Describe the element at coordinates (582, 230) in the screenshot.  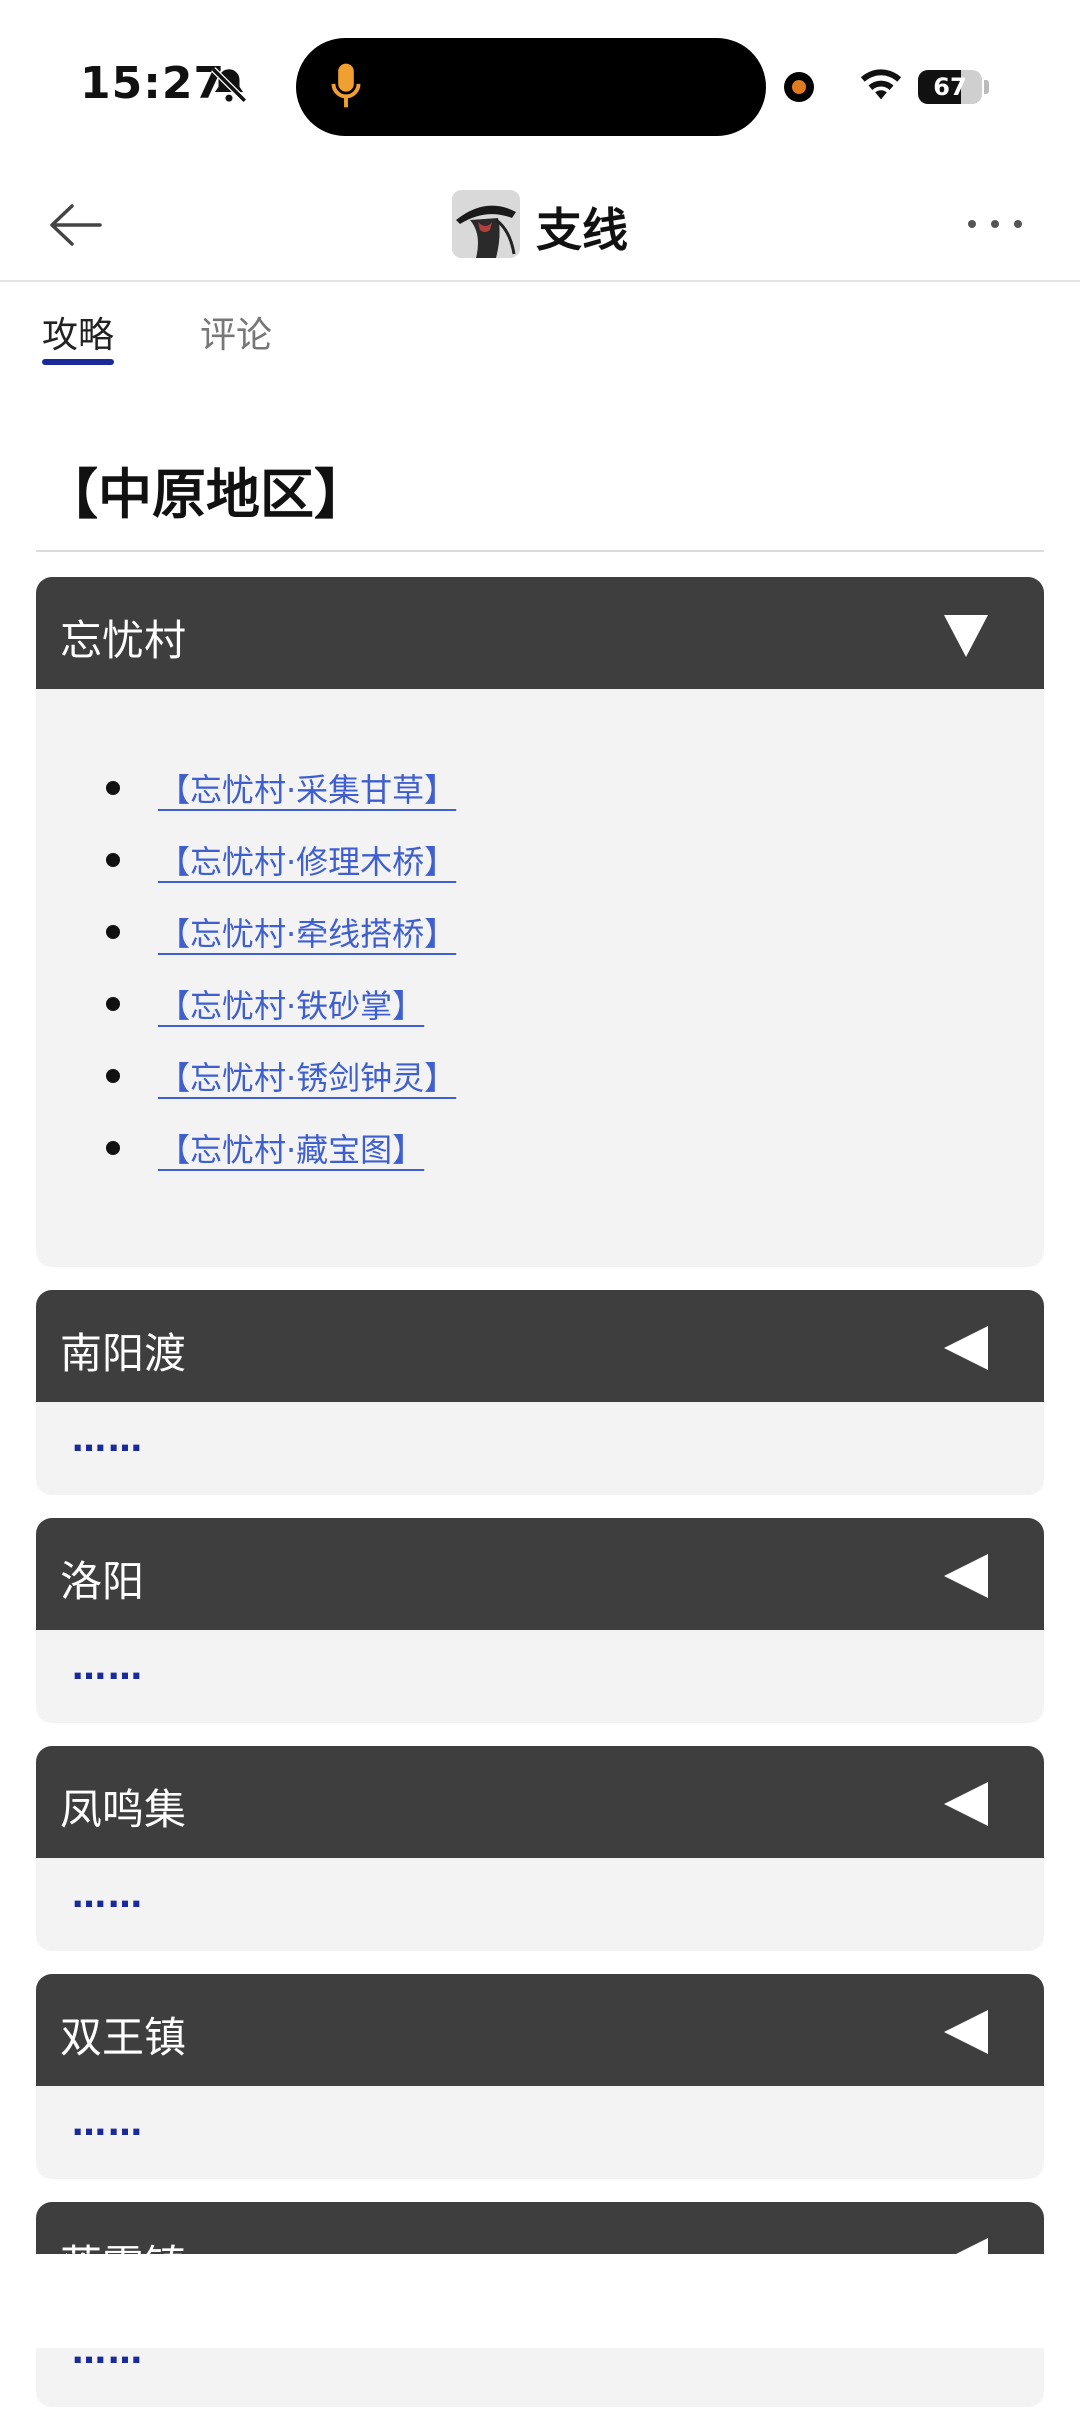
I see `page-title: 支线` at that location.